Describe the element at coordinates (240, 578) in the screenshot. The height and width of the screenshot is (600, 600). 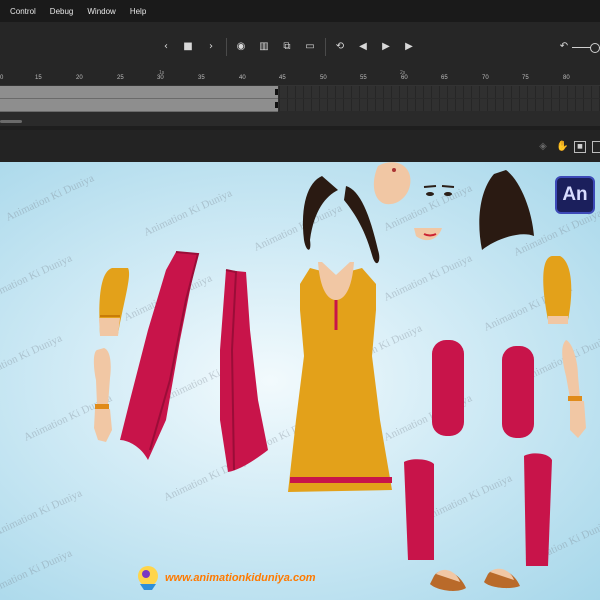
I see `website-url: www.animationkiduniya.com` at that location.